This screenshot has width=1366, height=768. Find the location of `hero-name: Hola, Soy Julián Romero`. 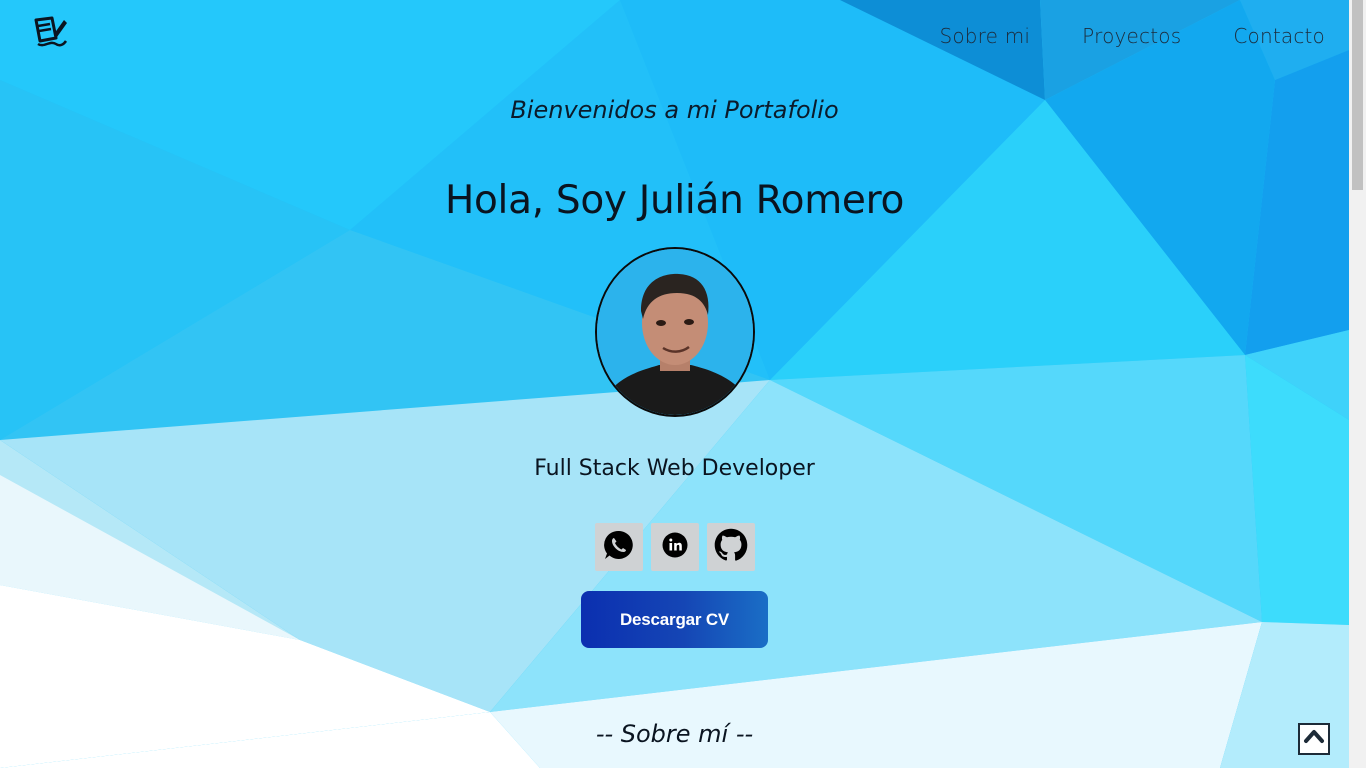

hero-name: Hola, Soy Julián Romero is located at coordinates (674, 200).